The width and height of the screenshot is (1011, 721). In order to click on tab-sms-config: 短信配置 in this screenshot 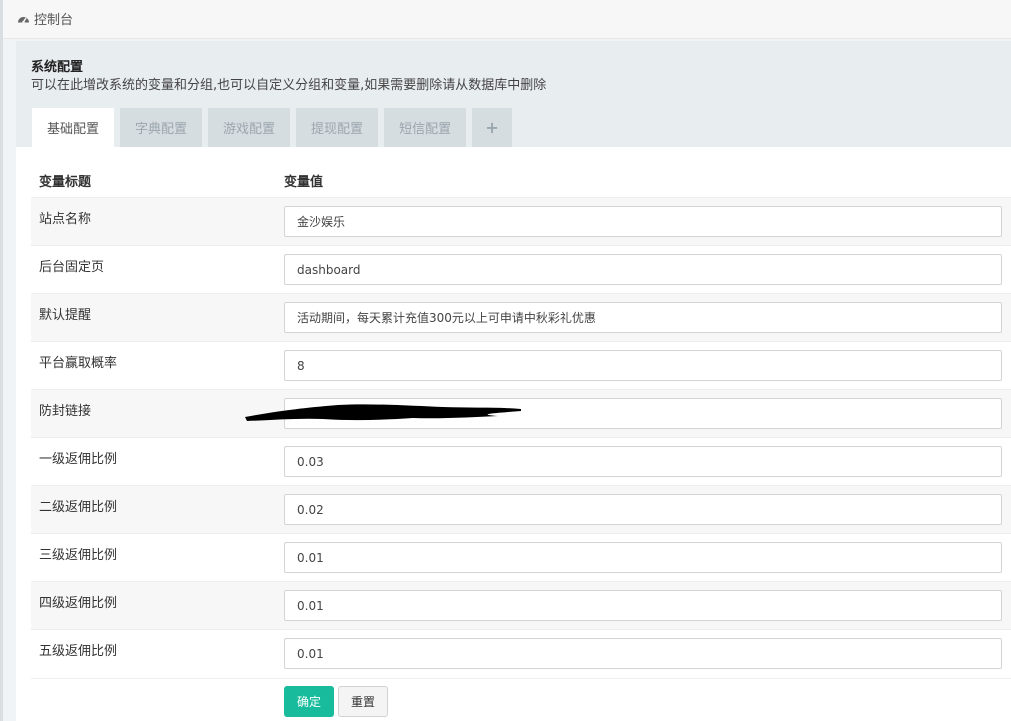, I will do `click(425, 127)`.